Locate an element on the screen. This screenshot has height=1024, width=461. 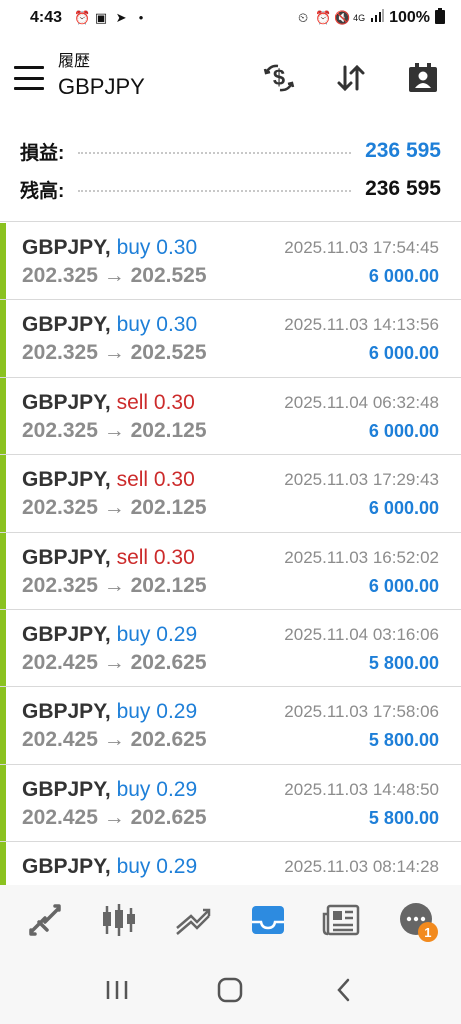
hamburger-menu-icon is located at coordinates (29, 78).